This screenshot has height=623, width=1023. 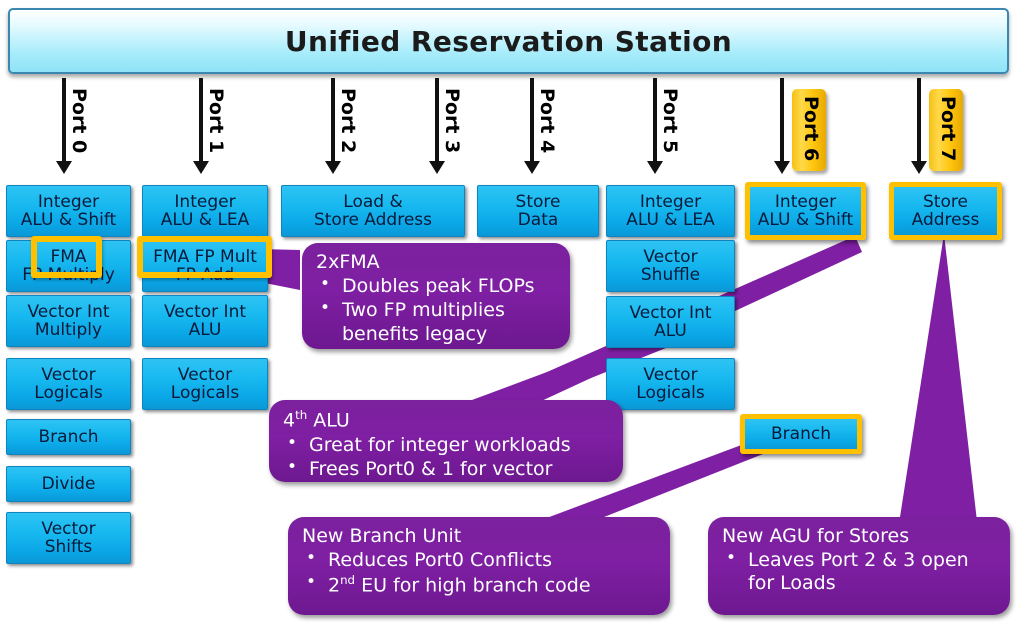 I want to click on unit-port5-vector-logicals: Vector Logicals, so click(x=670, y=384).